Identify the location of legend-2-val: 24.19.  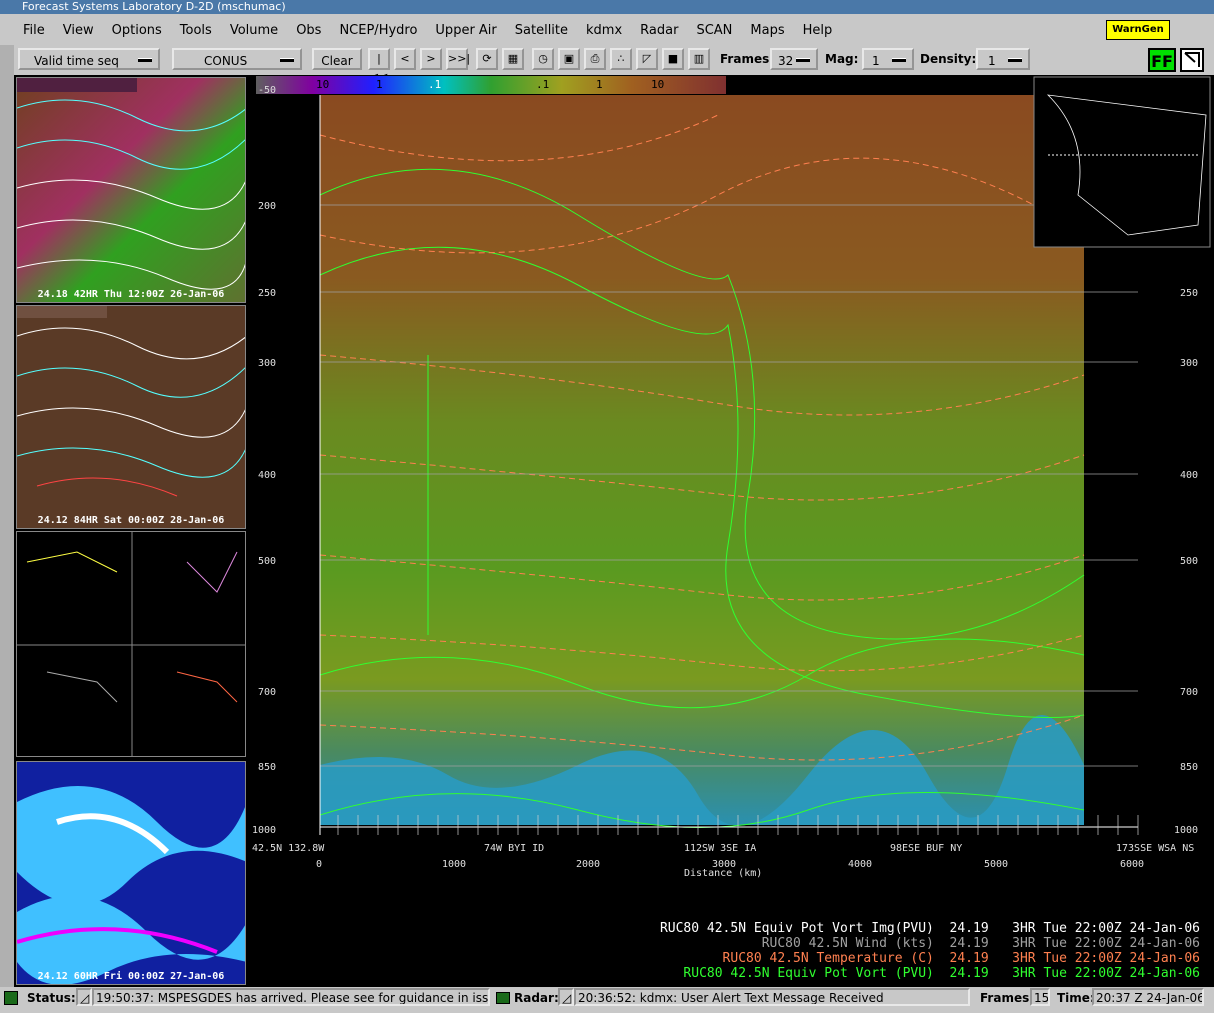
(969, 943).